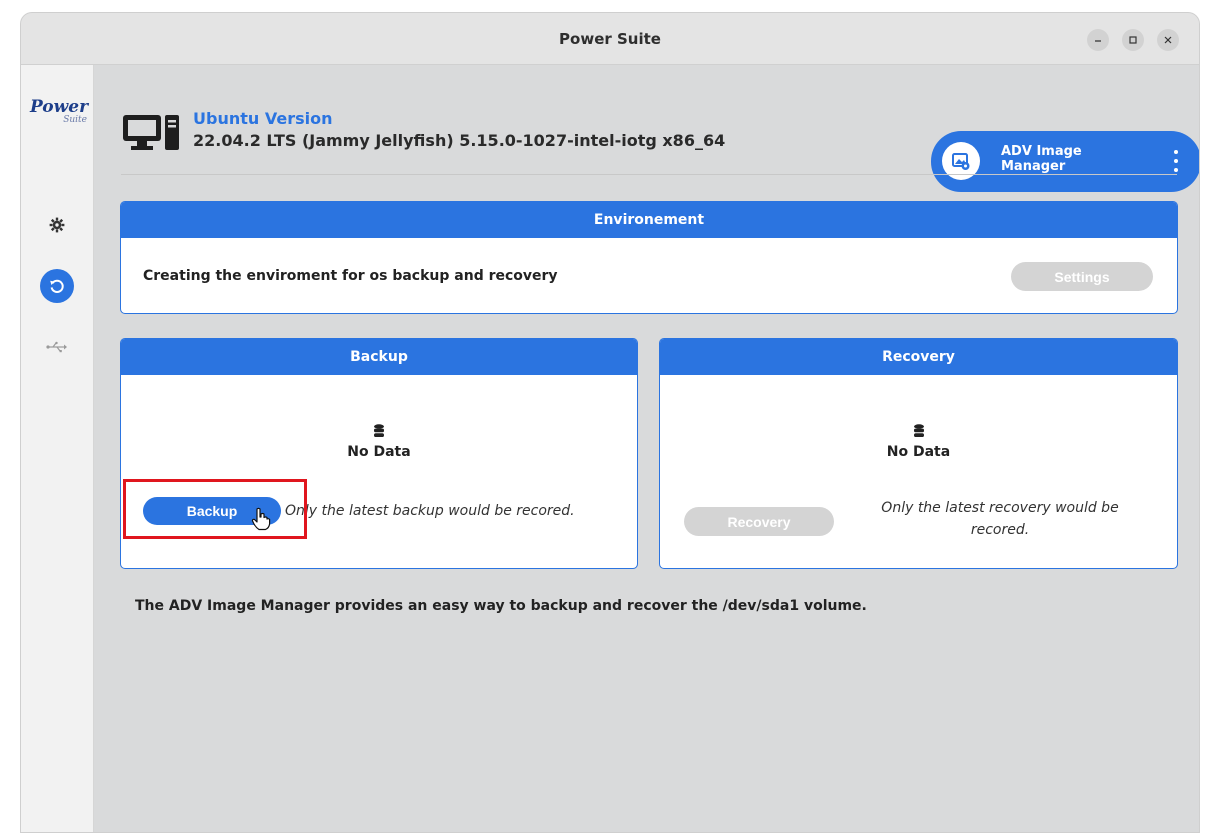 The height and width of the screenshot is (833, 1211). I want to click on window-title: Power Suite, so click(610, 38).